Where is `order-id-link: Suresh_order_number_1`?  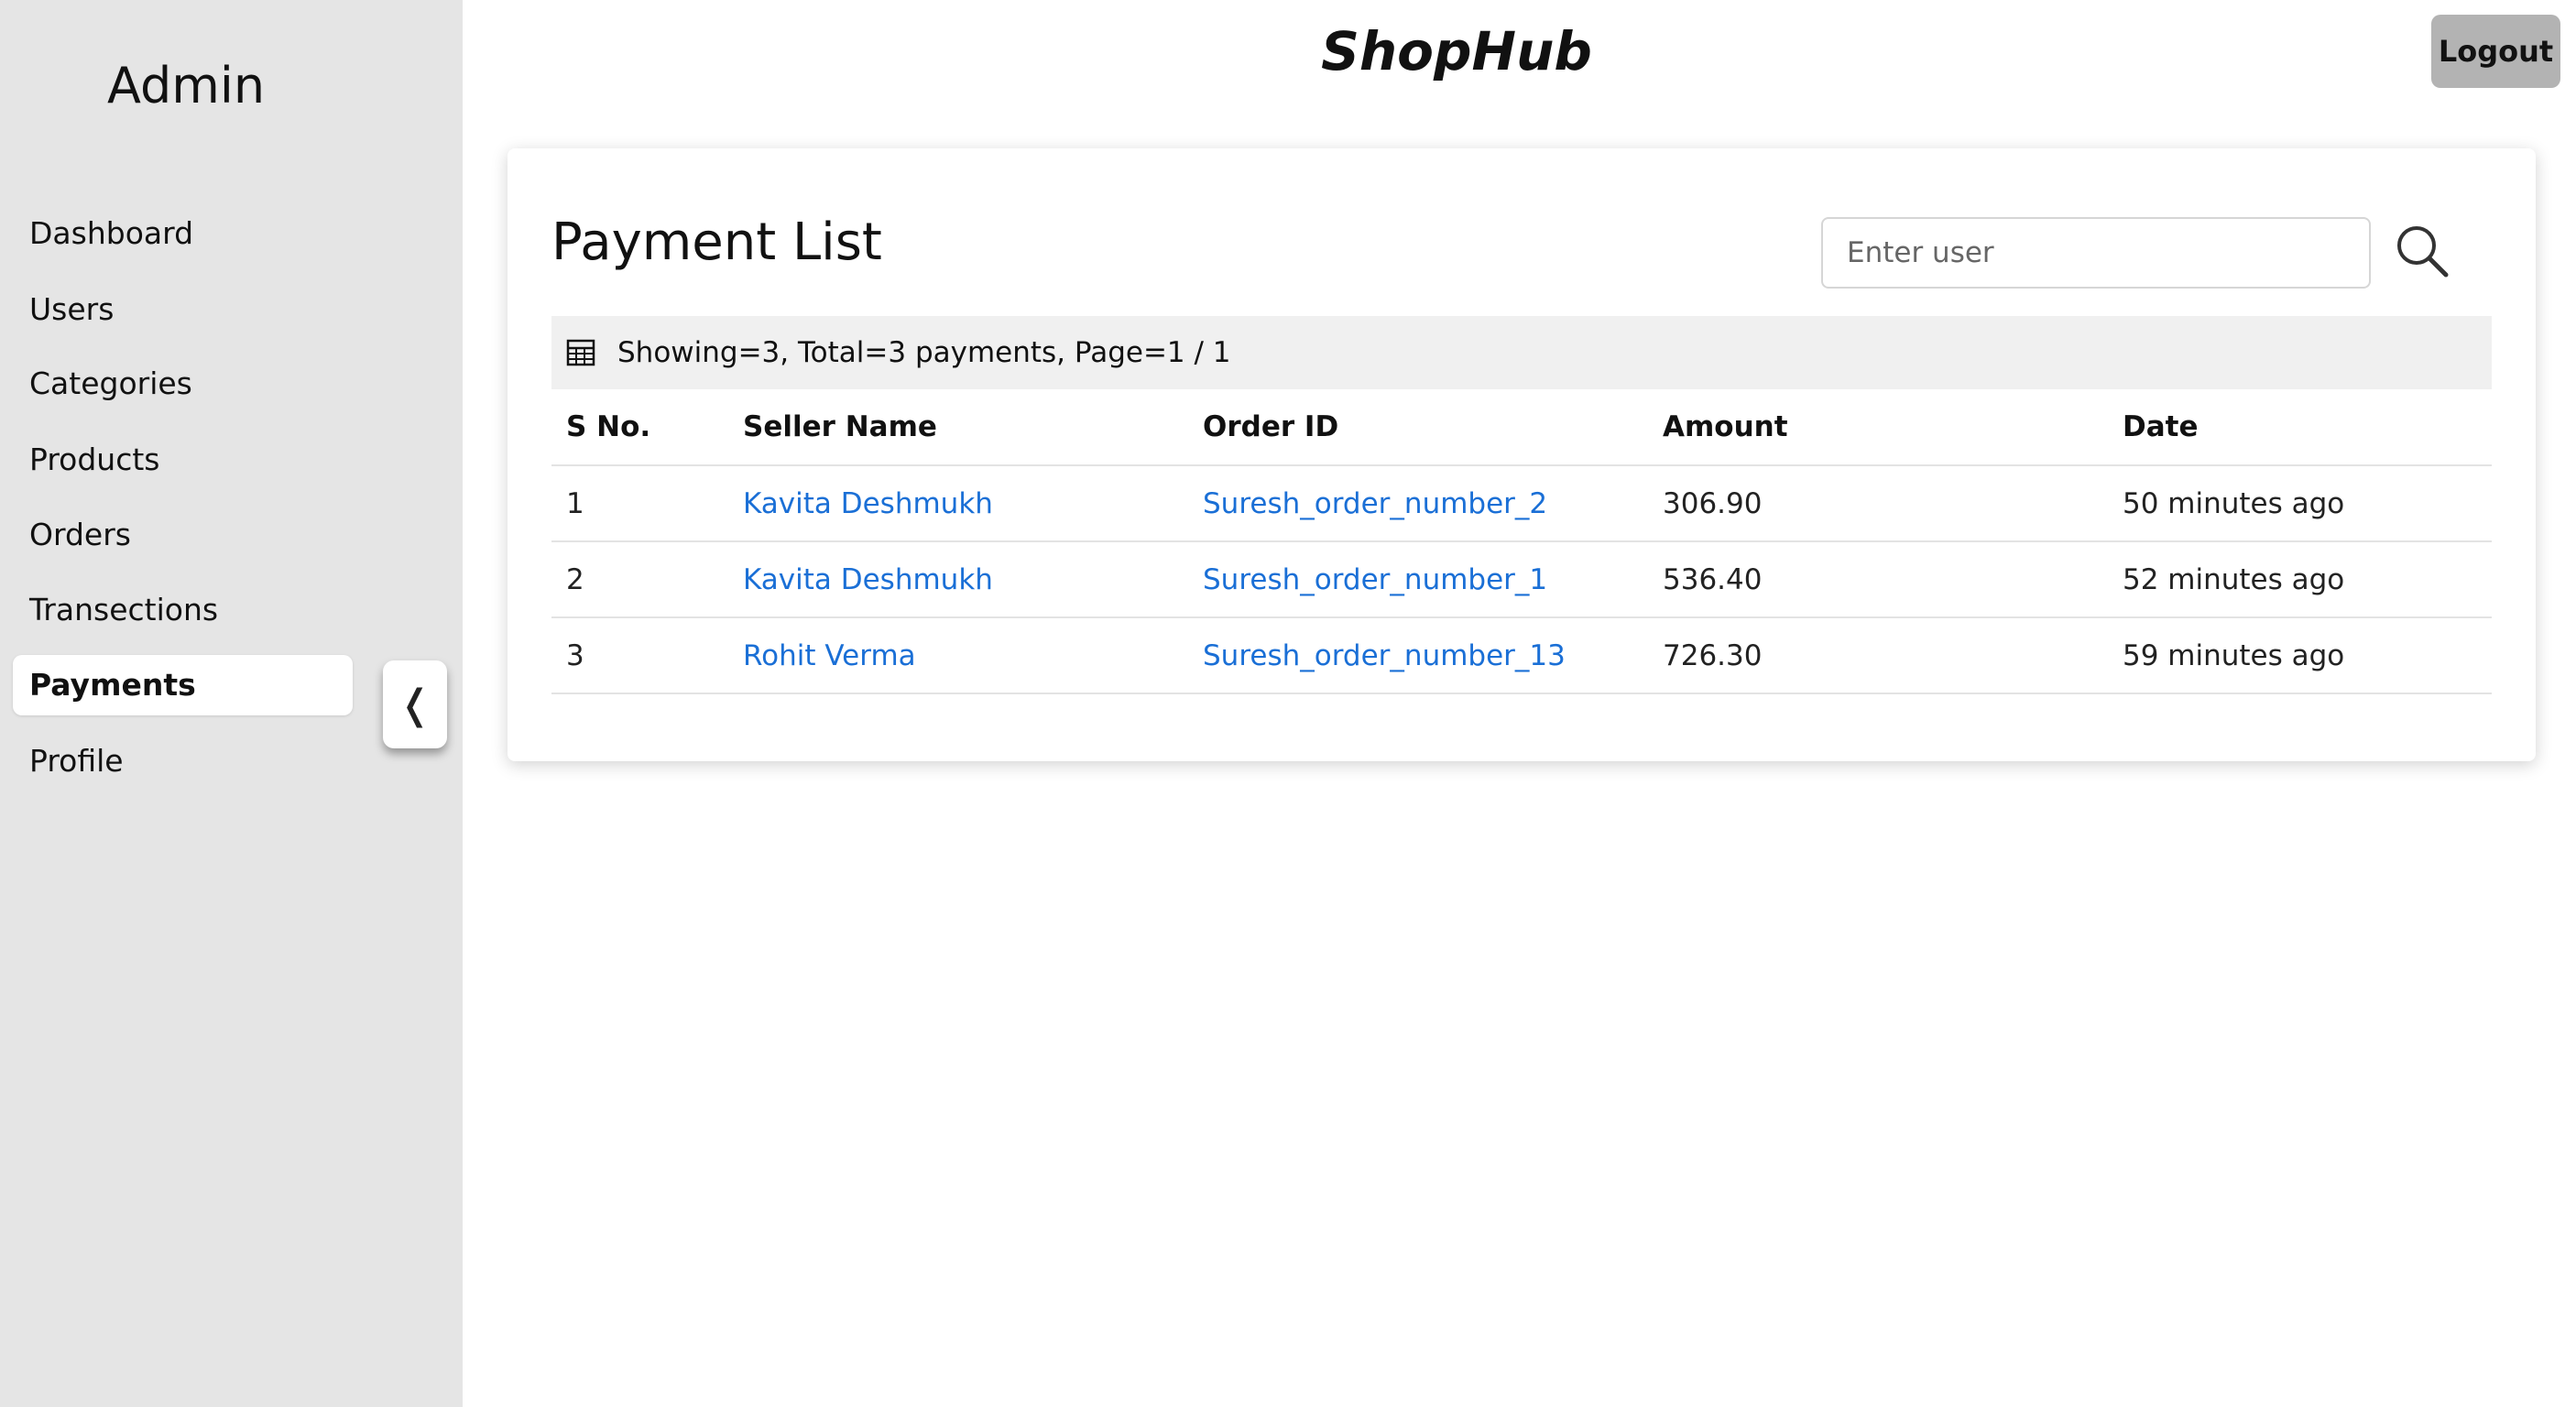
order-id-link: Suresh_order_number_1 is located at coordinates (1418, 579).